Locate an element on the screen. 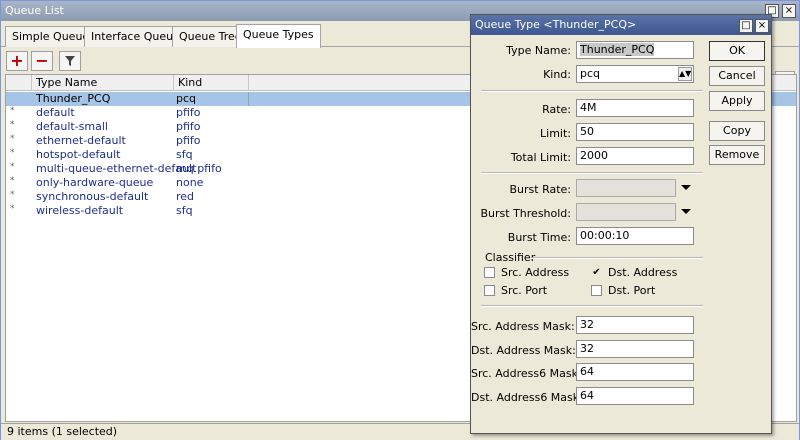  kind-select: pcq ▲▼ is located at coordinates (635, 74).